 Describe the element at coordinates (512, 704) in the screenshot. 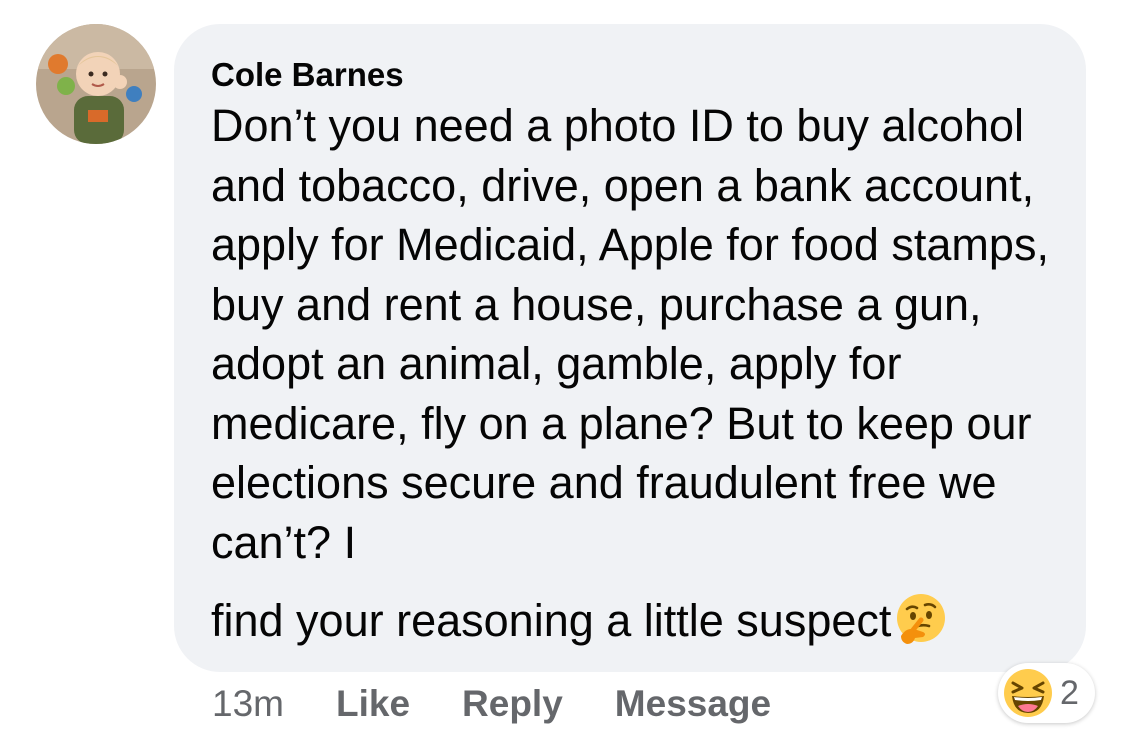

I see `reply-button: Reply` at that location.